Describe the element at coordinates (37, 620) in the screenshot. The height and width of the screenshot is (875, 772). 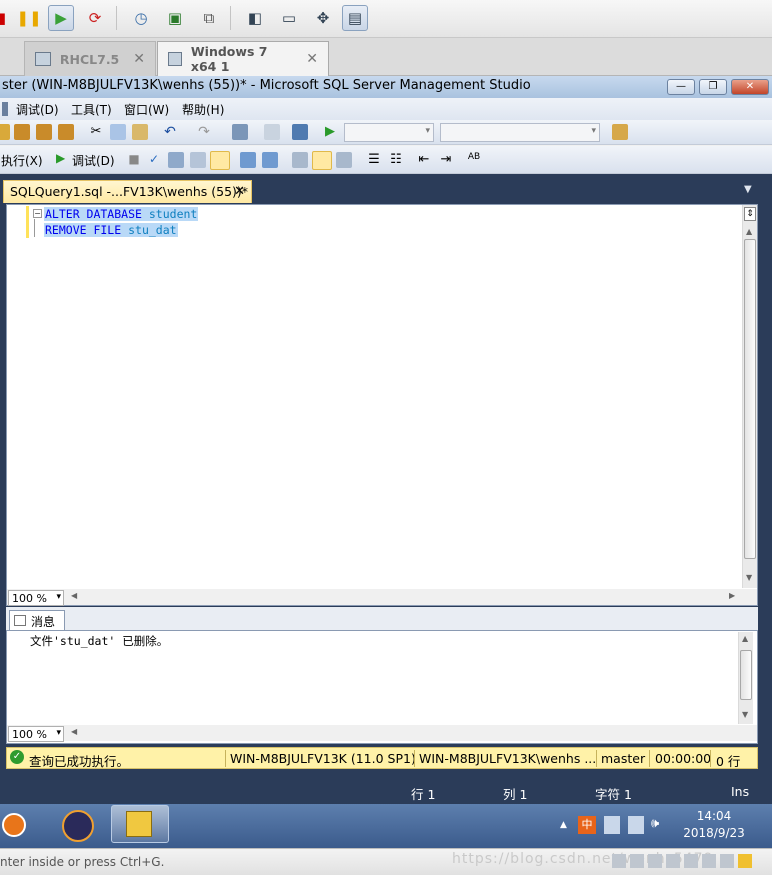
I see `tab-messages: 消息` at that location.